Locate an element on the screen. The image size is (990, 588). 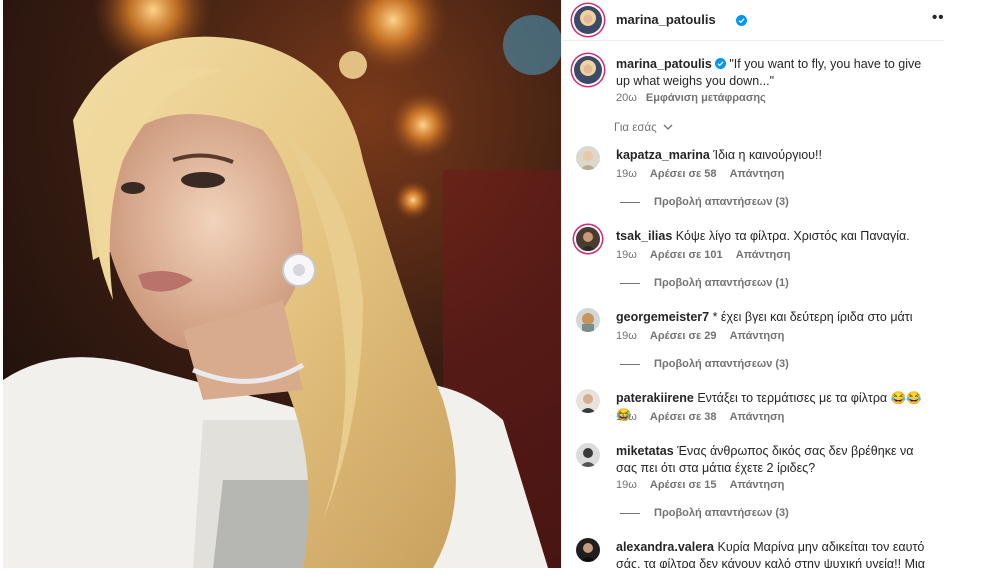
caption-verified-icon is located at coordinates (720, 63).